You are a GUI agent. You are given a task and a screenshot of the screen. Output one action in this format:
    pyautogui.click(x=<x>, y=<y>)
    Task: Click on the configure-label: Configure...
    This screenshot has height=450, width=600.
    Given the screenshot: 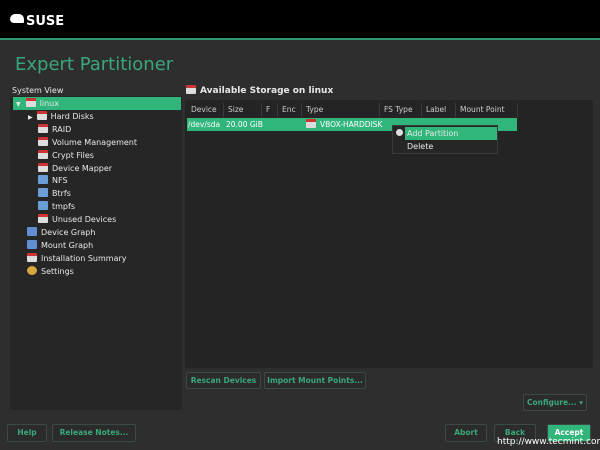 What is the action you would take?
    pyautogui.click(x=552, y=402)
    